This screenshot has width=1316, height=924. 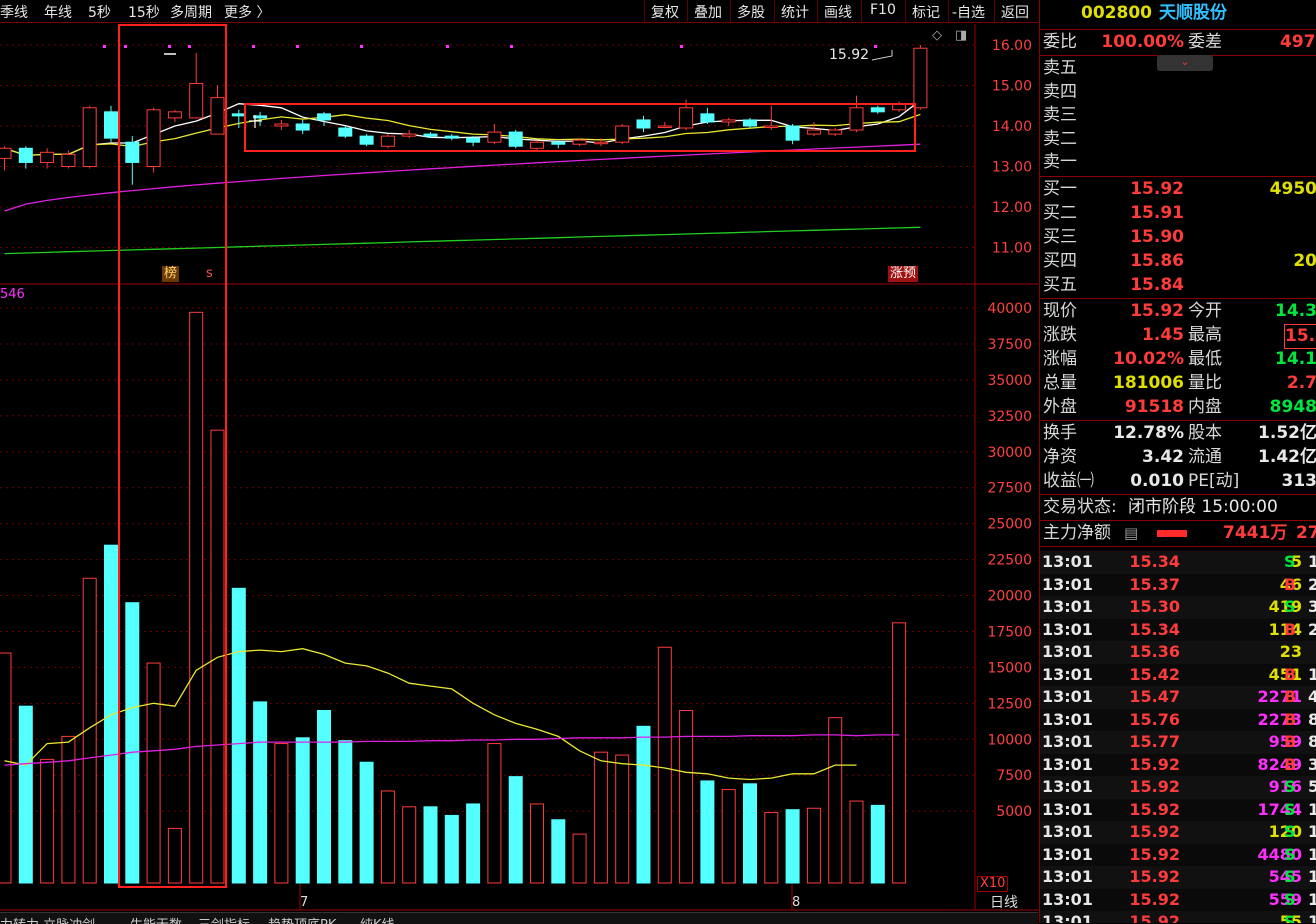 I want to click on stat-label: 总量, so click(x=1060, y=383).